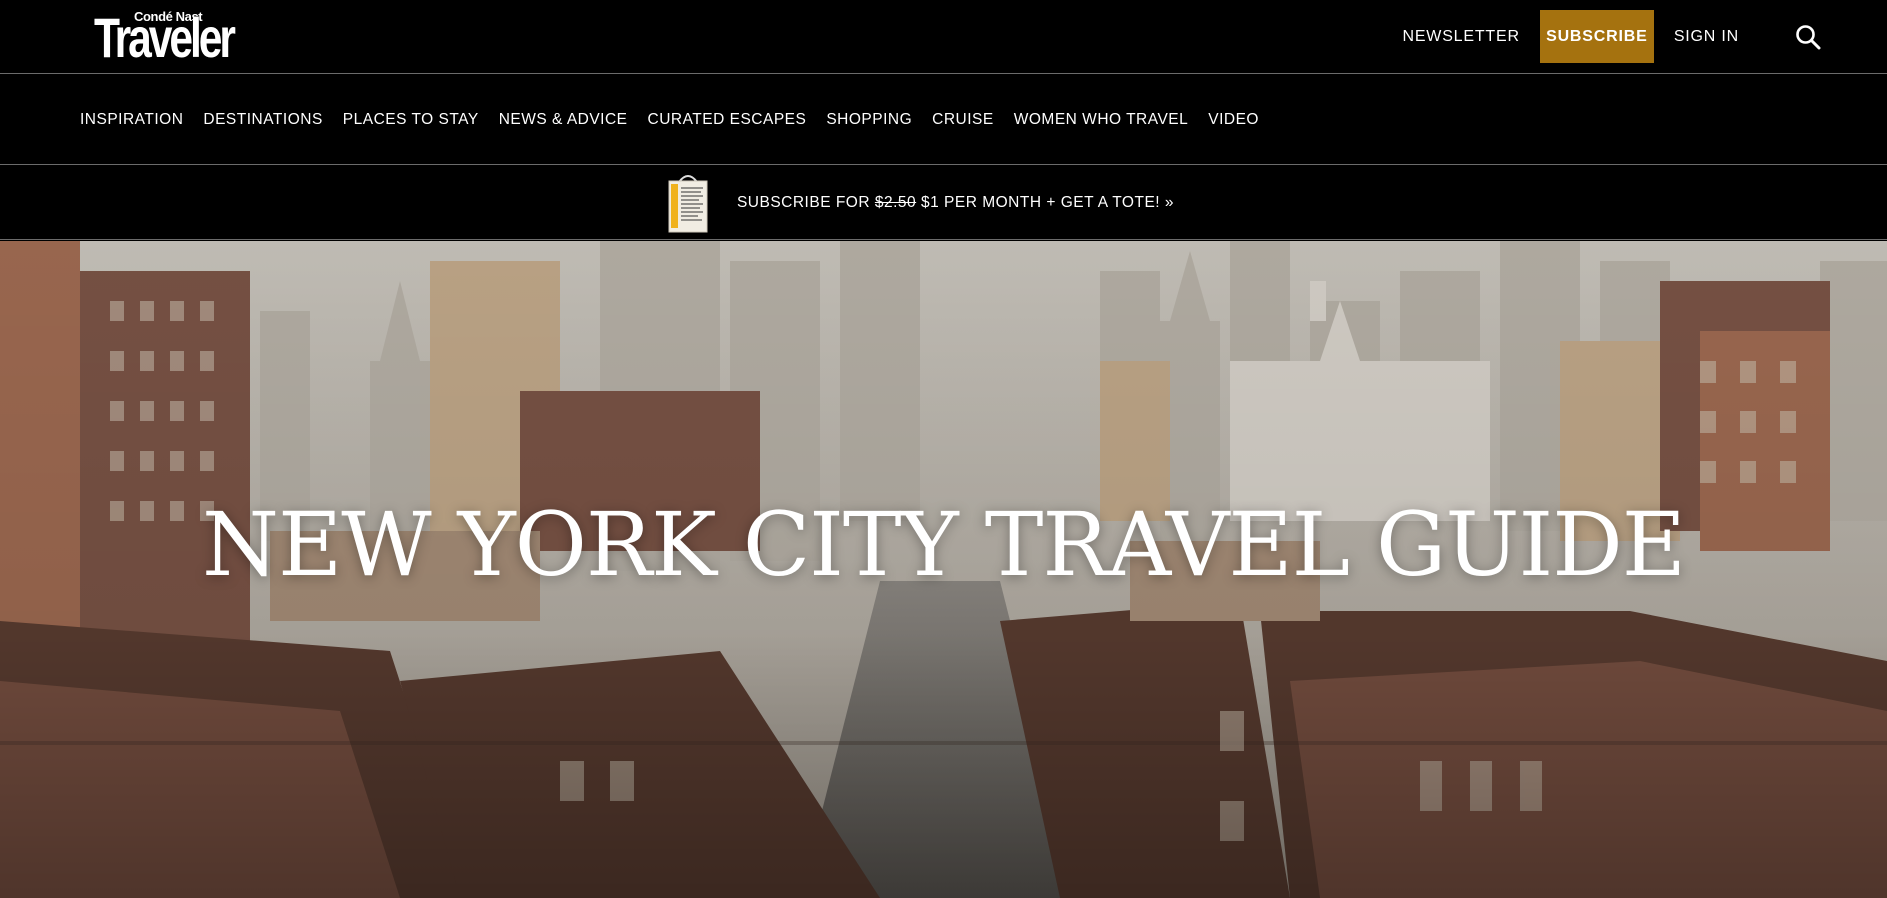 This screenshot has width=1887, height=898. What do you see at coordinates (1101, 119) in the screenshot?
I see `nav-item-women-who-travel: WOMEN WHO TRAVEL` at bounding box center [1101, 119].